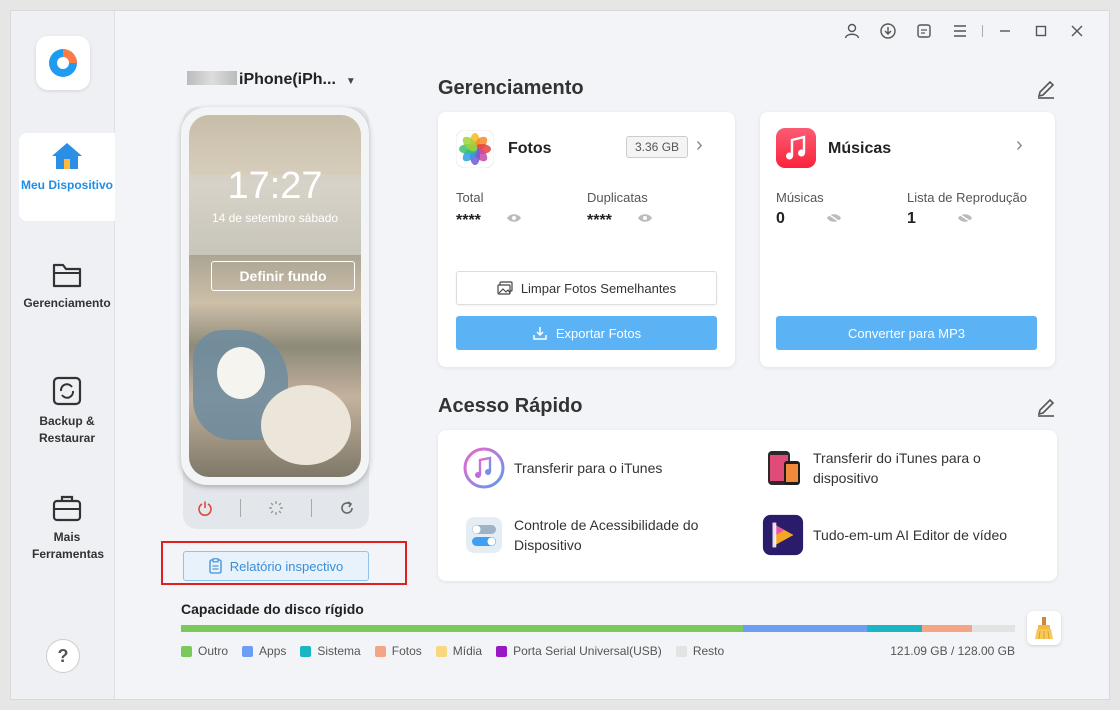 This screenshot has height=710, width=1120. Describe the element at coordinates (475, 149) in the screenshot. I see `photos-icon` at that location.